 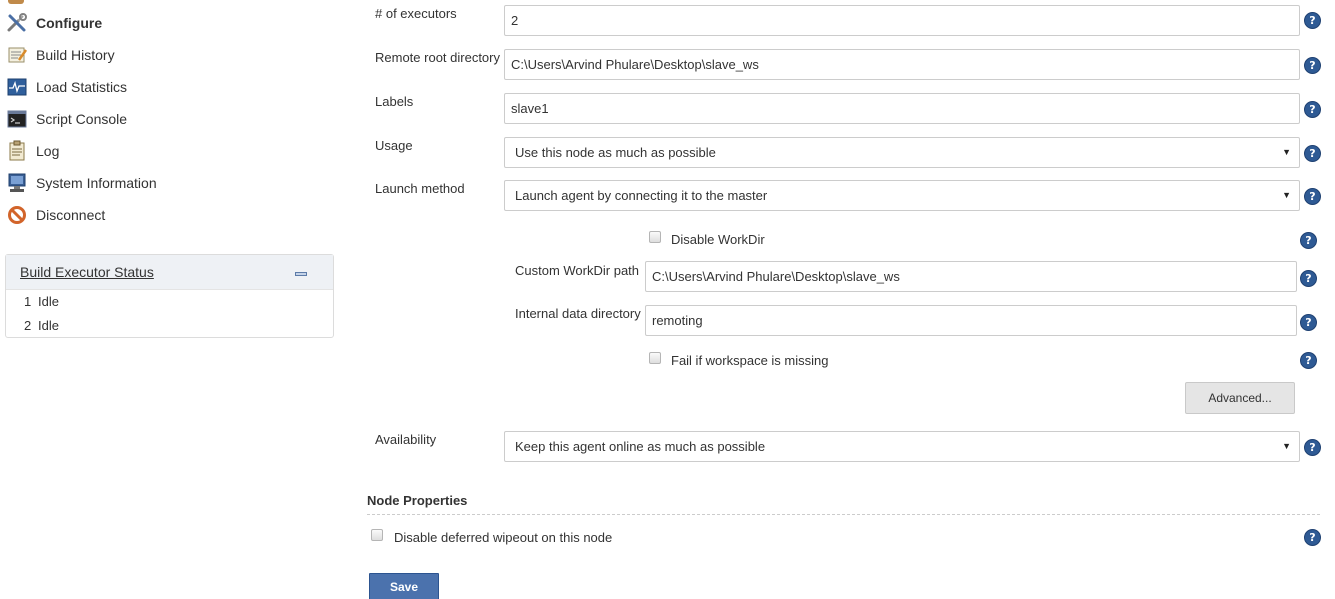 What do you see at coordinates (169, 272) in the screenshot?
I see `executor-panel-header: Build Executor Status` at bounding box center [169, 272].